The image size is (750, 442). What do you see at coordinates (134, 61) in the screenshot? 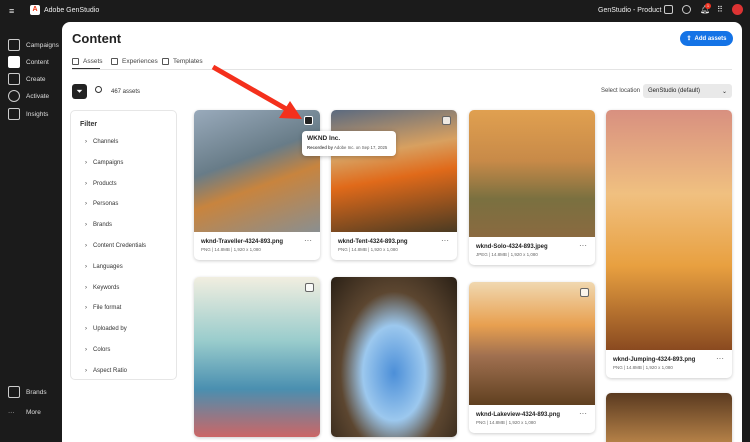
I see `tab-experiences: Experiences` at bounding box center [134, 61].